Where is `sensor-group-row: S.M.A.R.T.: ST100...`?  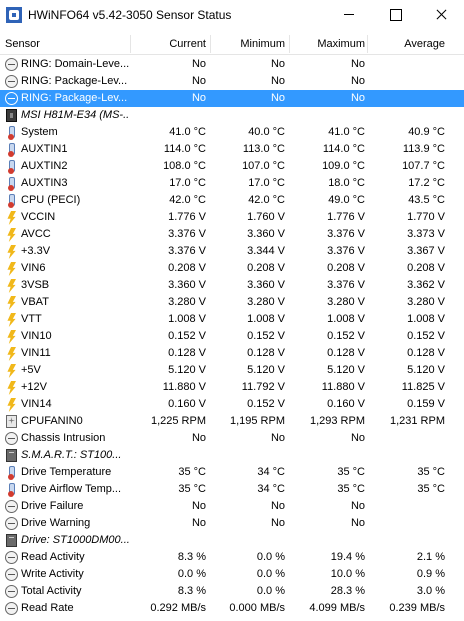
sensor-group-row: S.M.A.R.T.: ST100... is located at coordinates (232, 455).